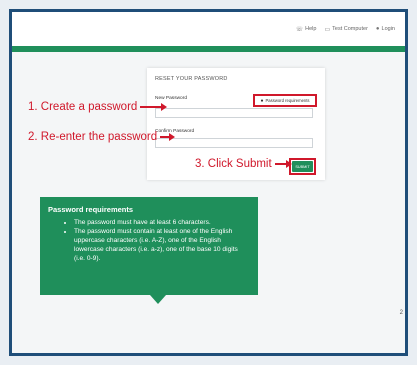  What do you see at coordinates (327, 29) in the screenshot?
I see `monitor-icon: ▭` at bounding box center [327, 29].